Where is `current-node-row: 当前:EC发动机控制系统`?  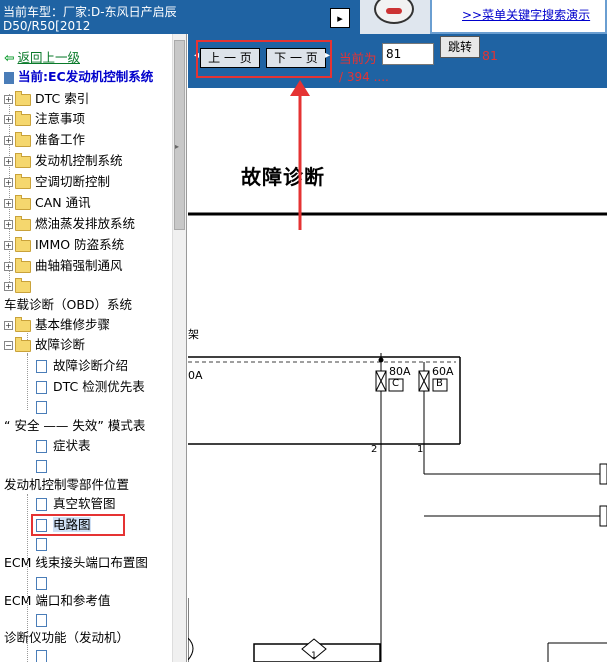
current-node-row: 当前:EC发动机控制系统 is located at coordinates (78, 77).